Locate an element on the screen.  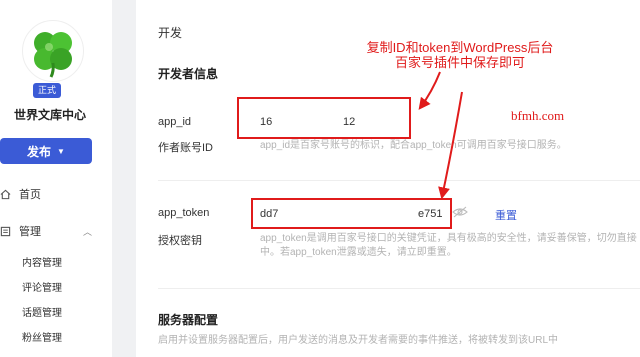
arrow-to-app-token is located at coordinates (450, 145).